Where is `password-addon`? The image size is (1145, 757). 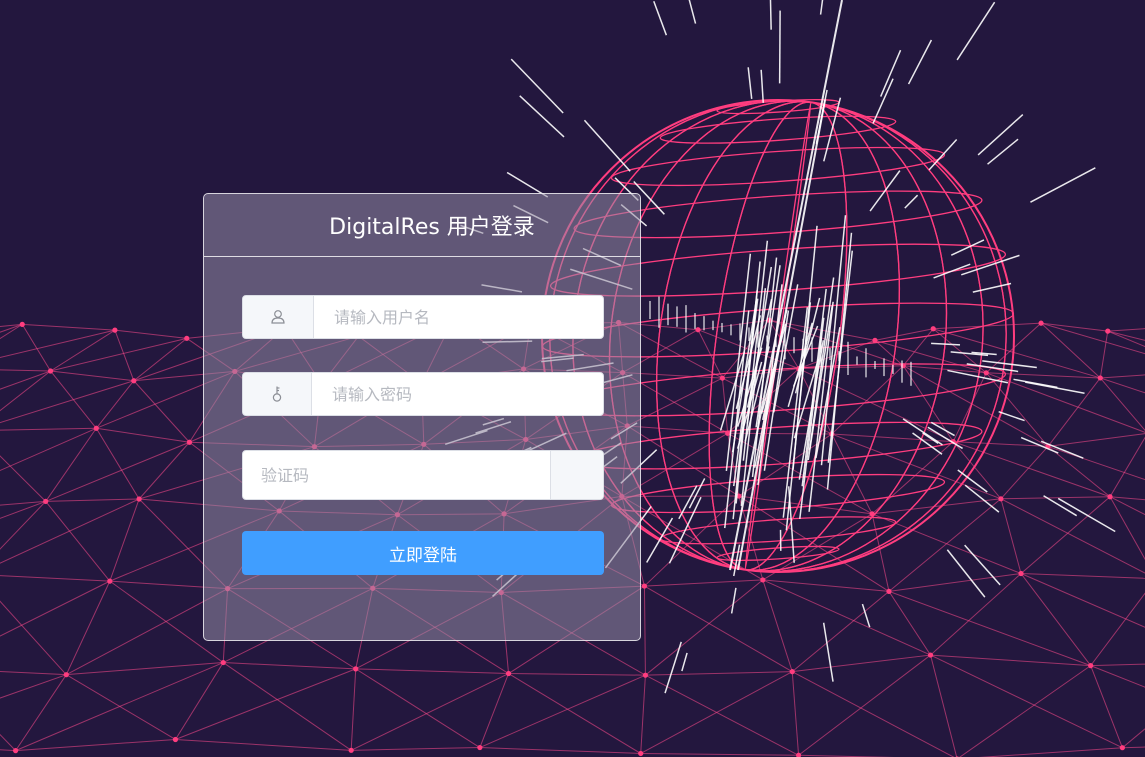 password-addon is located at coordinates (277, 394).